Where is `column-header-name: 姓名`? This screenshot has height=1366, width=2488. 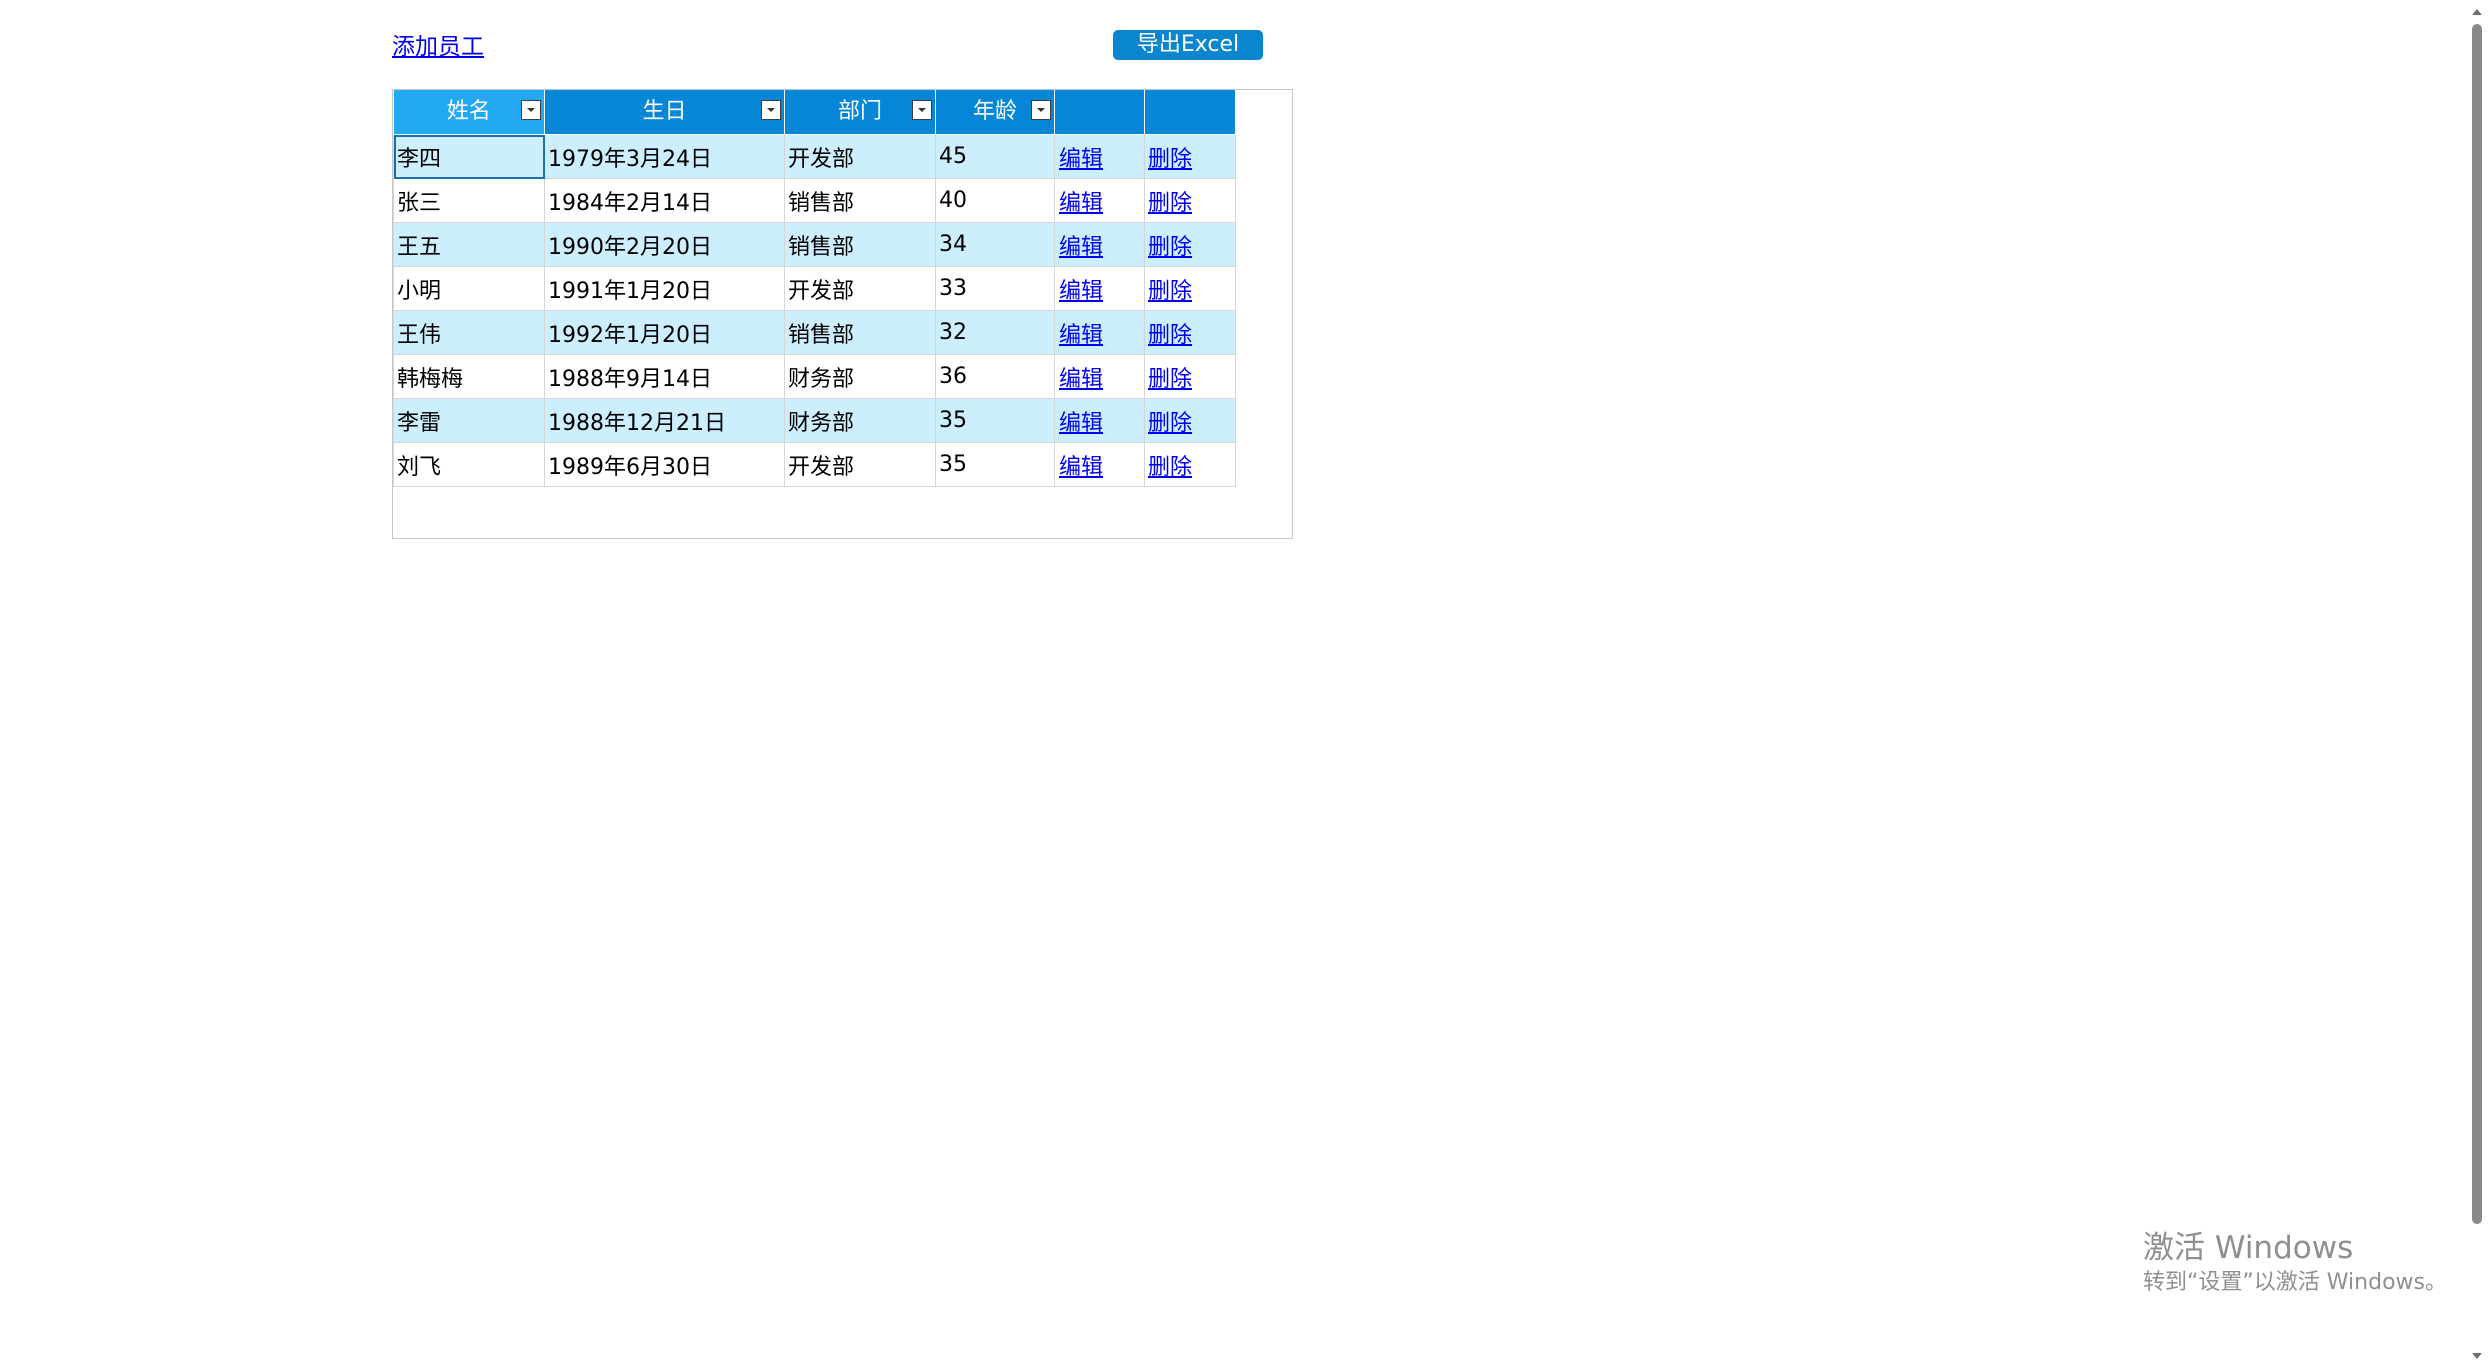
column-header-name: 姓名 is located at coordinates (469, 112).